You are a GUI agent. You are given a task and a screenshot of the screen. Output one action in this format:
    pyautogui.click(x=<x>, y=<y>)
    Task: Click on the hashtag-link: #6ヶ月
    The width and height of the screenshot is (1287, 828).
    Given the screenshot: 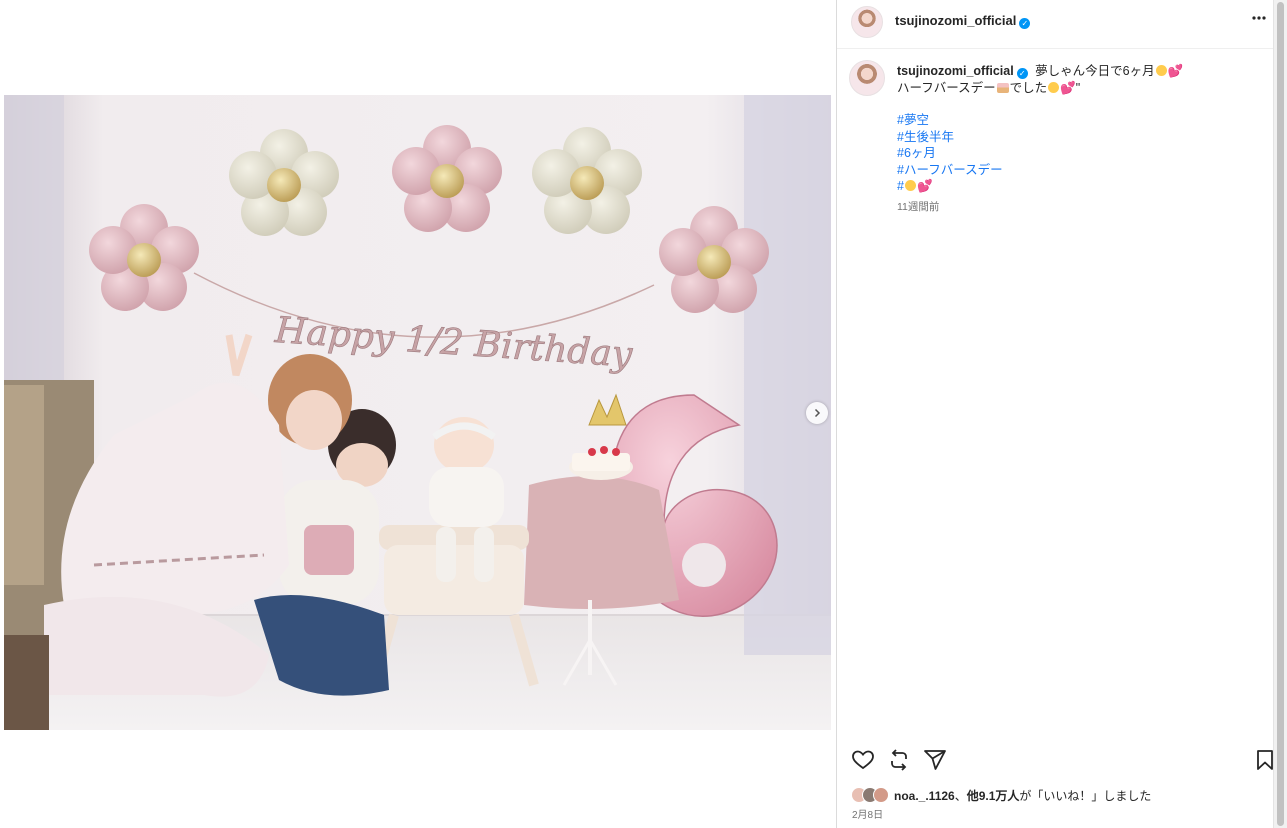 What is the action you would take?
    pyautogui.click(x=950, y=153)
    